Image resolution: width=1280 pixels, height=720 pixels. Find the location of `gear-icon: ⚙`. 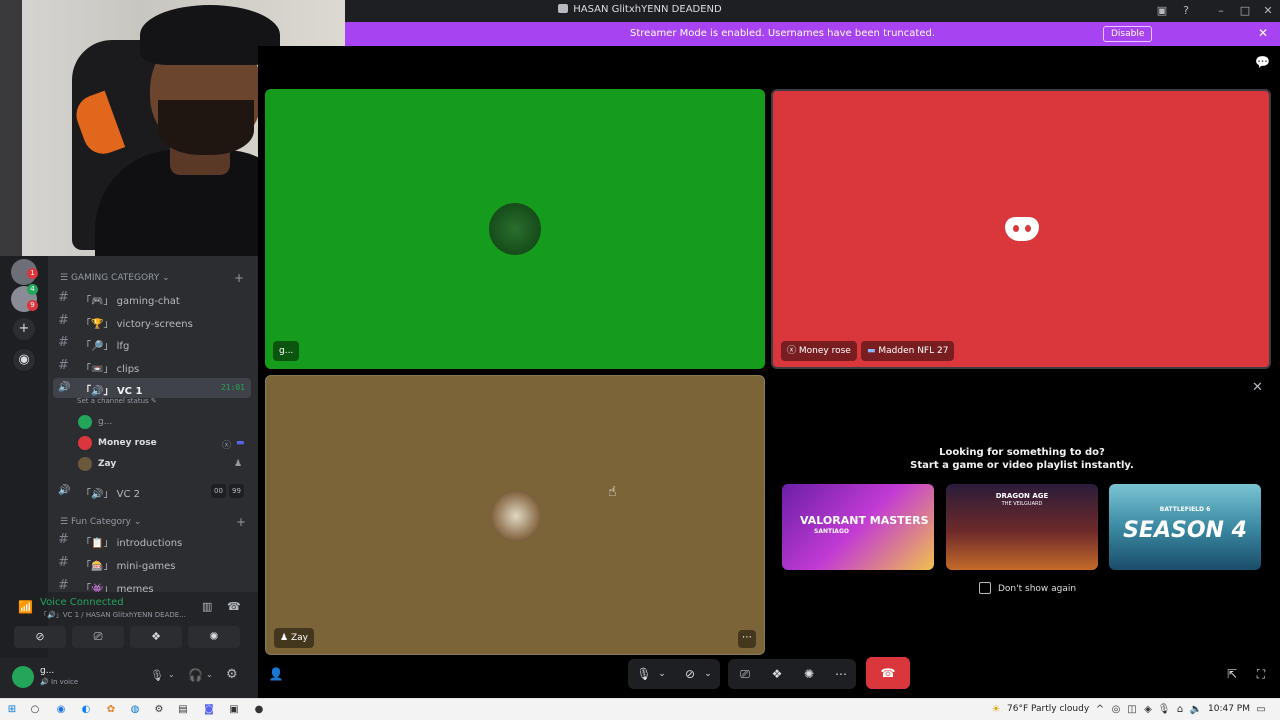

gear-icon: ⚙ is located at coordinates (232, 674).